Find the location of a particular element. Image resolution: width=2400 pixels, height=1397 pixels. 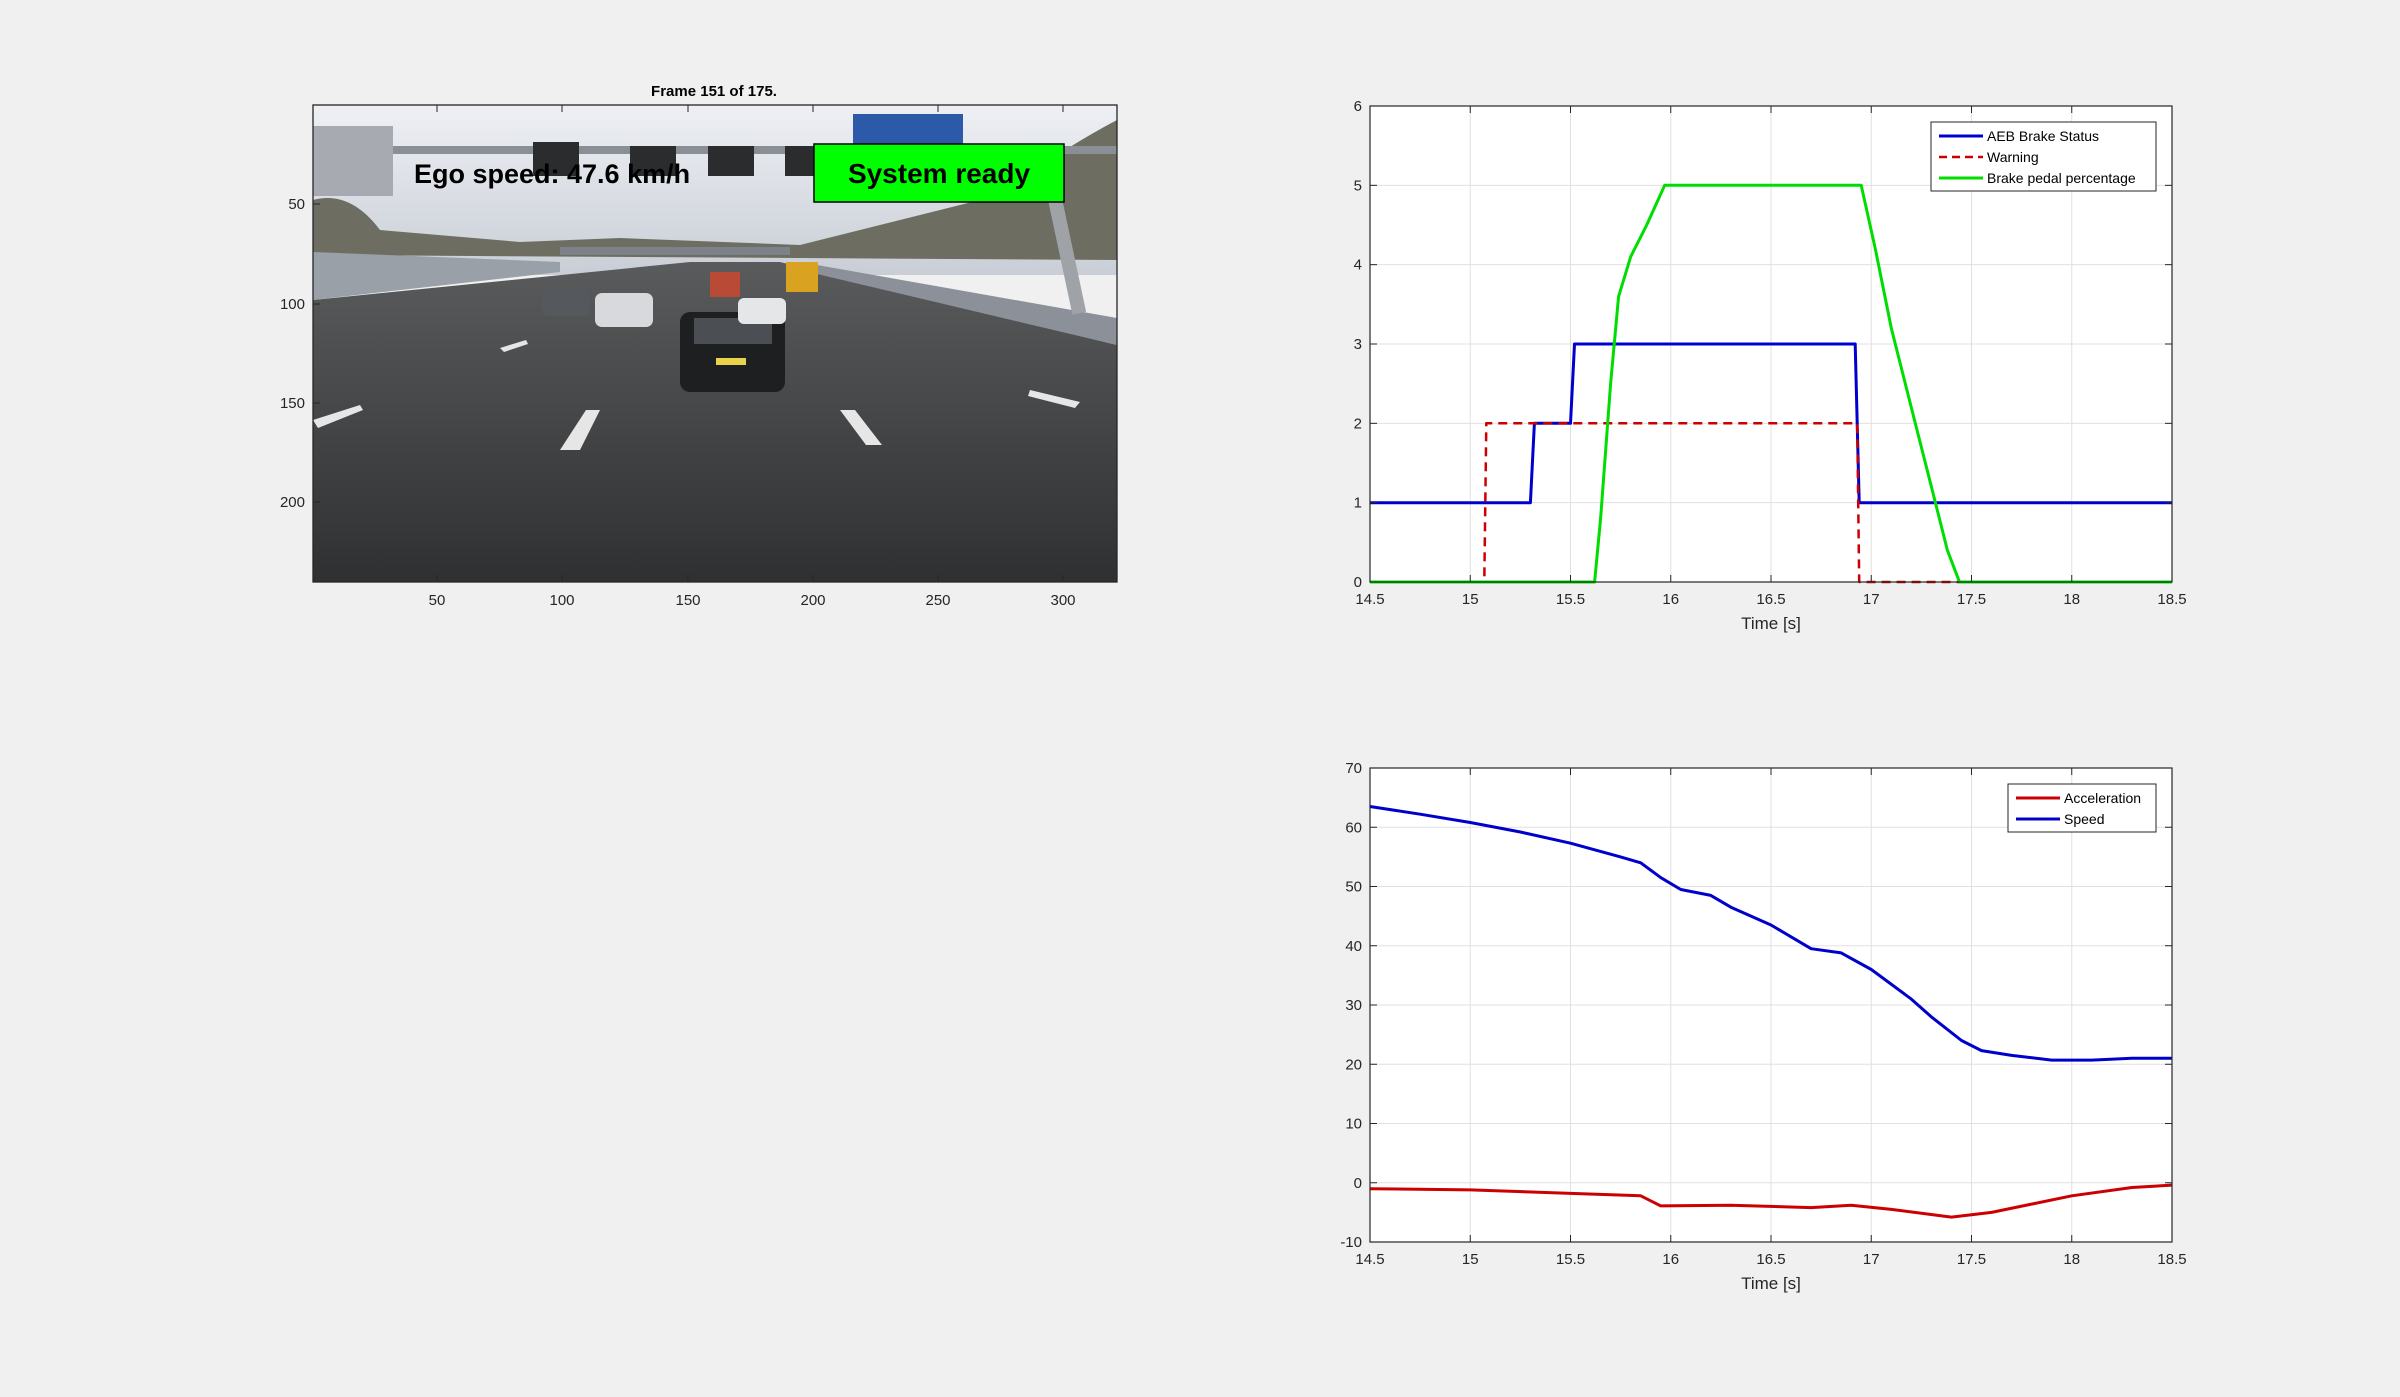

image-x-tick: 250 is located at coordinates (937, 600).